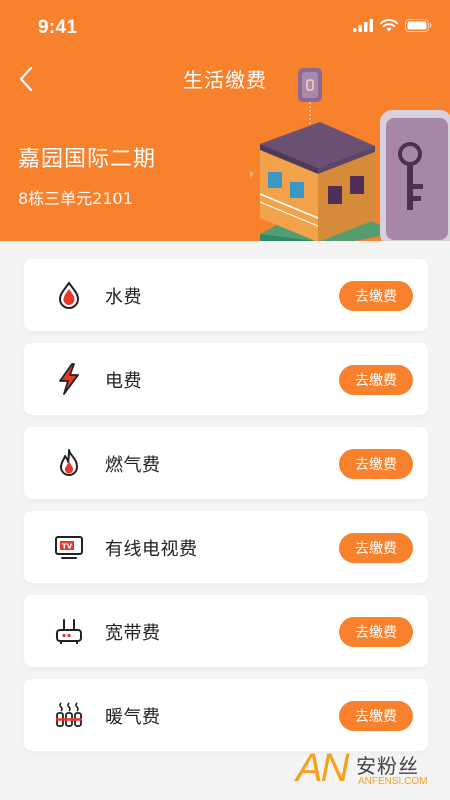 The height and width of the screenshot is (800, 450). I want to click on pay-button-heating: 去缴费, so click(376, 716).